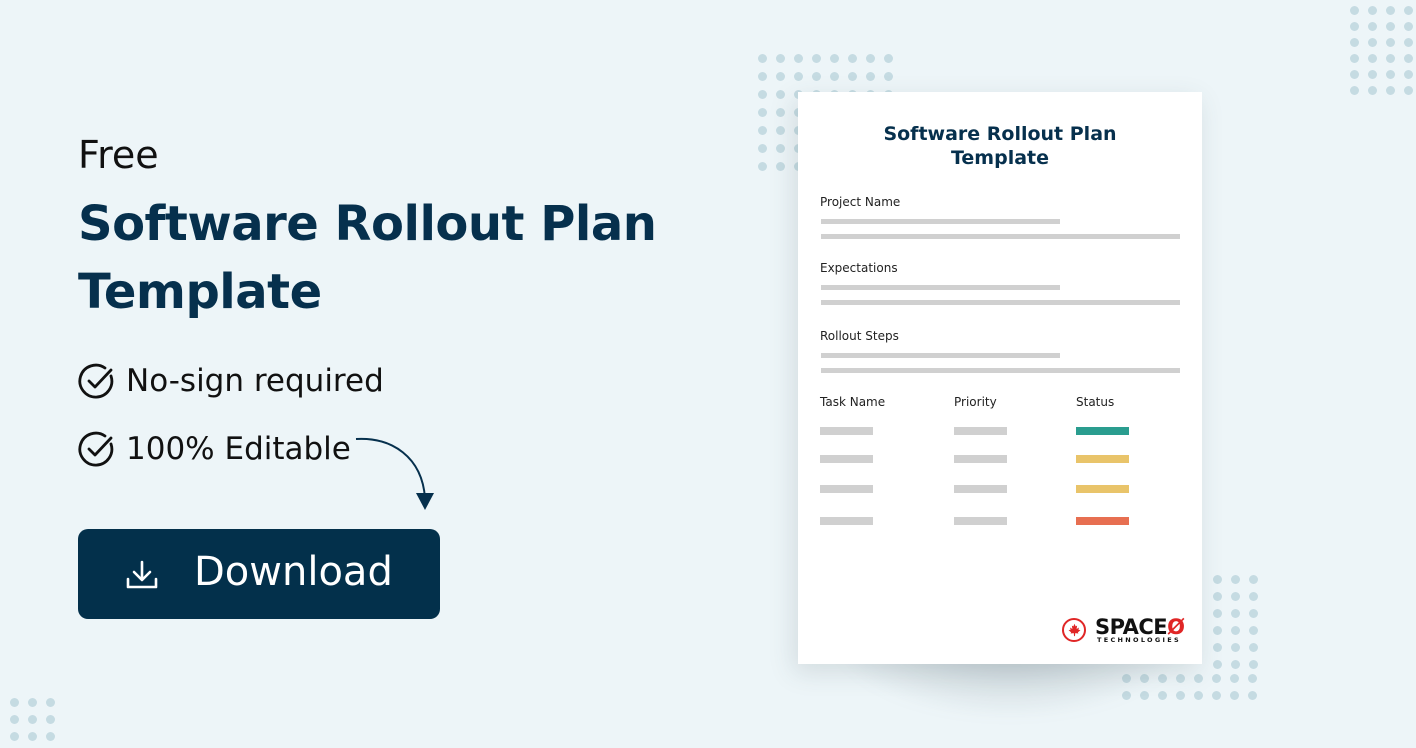 This screenshot has height=748, width=1416. I want to click on section-label-expectations: Expectations, so click(859, 268).